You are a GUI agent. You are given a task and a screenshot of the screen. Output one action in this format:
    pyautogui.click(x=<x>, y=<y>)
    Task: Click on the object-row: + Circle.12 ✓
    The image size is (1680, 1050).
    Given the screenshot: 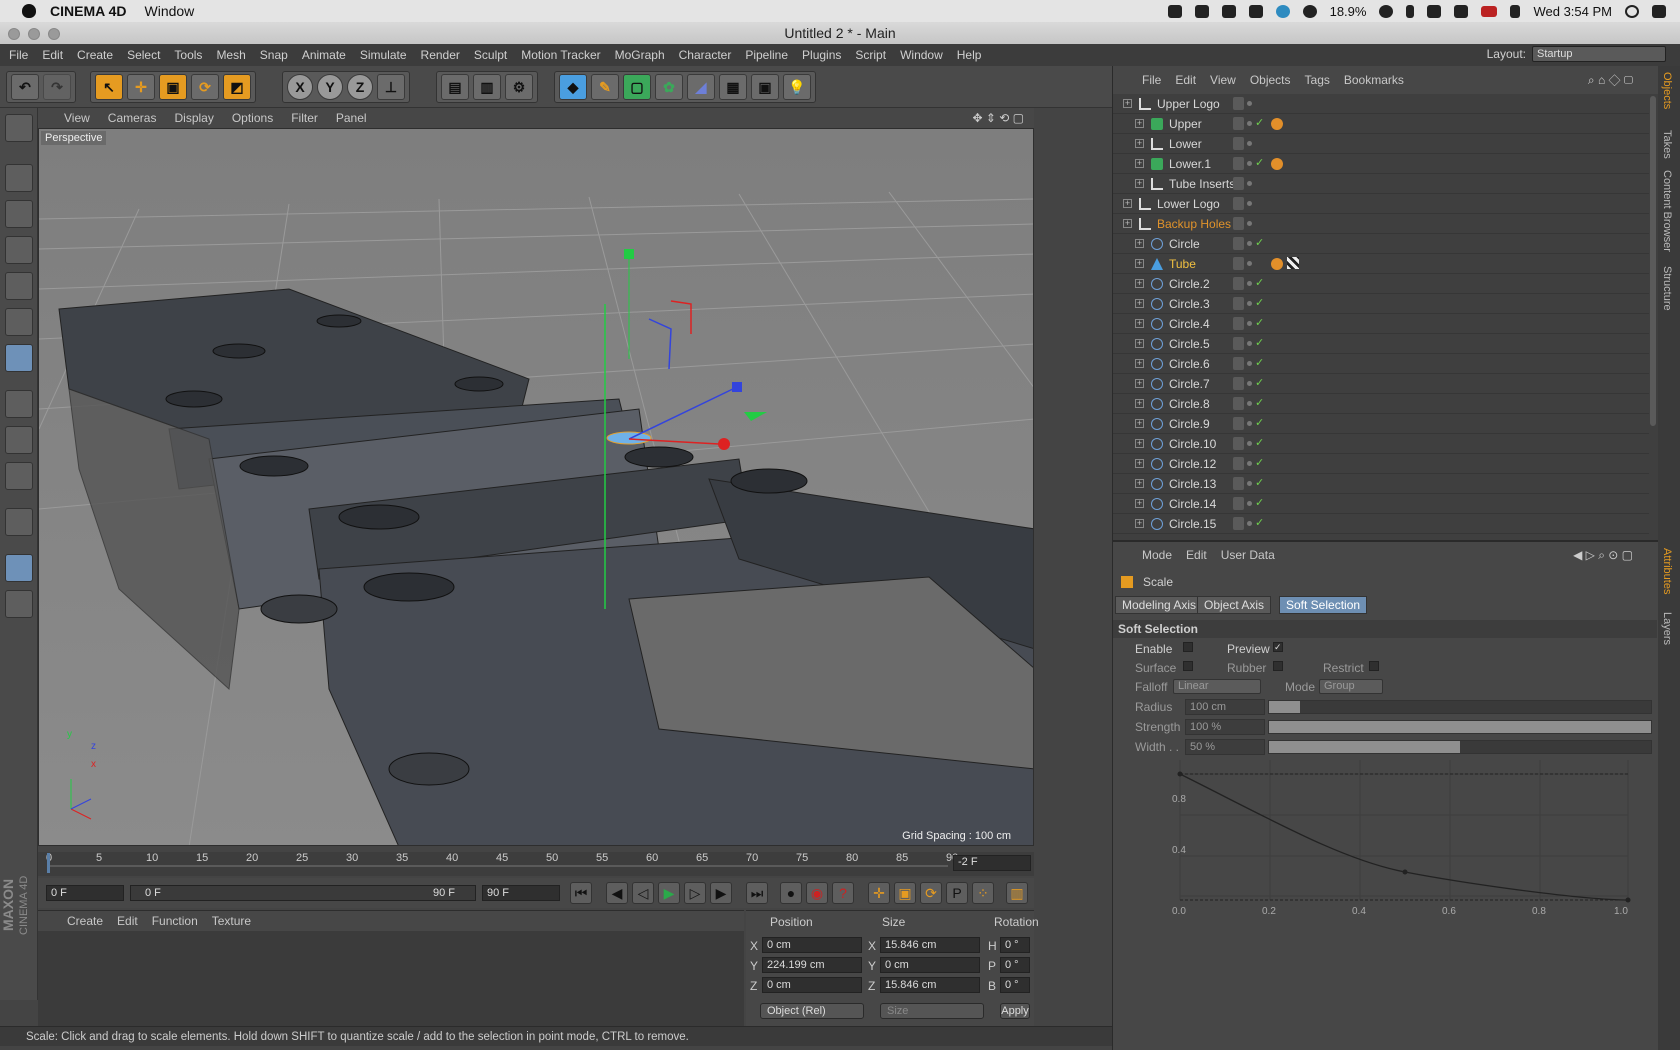 What is the action you would take?
    pyautogui.click(x=1381, y=464)
    